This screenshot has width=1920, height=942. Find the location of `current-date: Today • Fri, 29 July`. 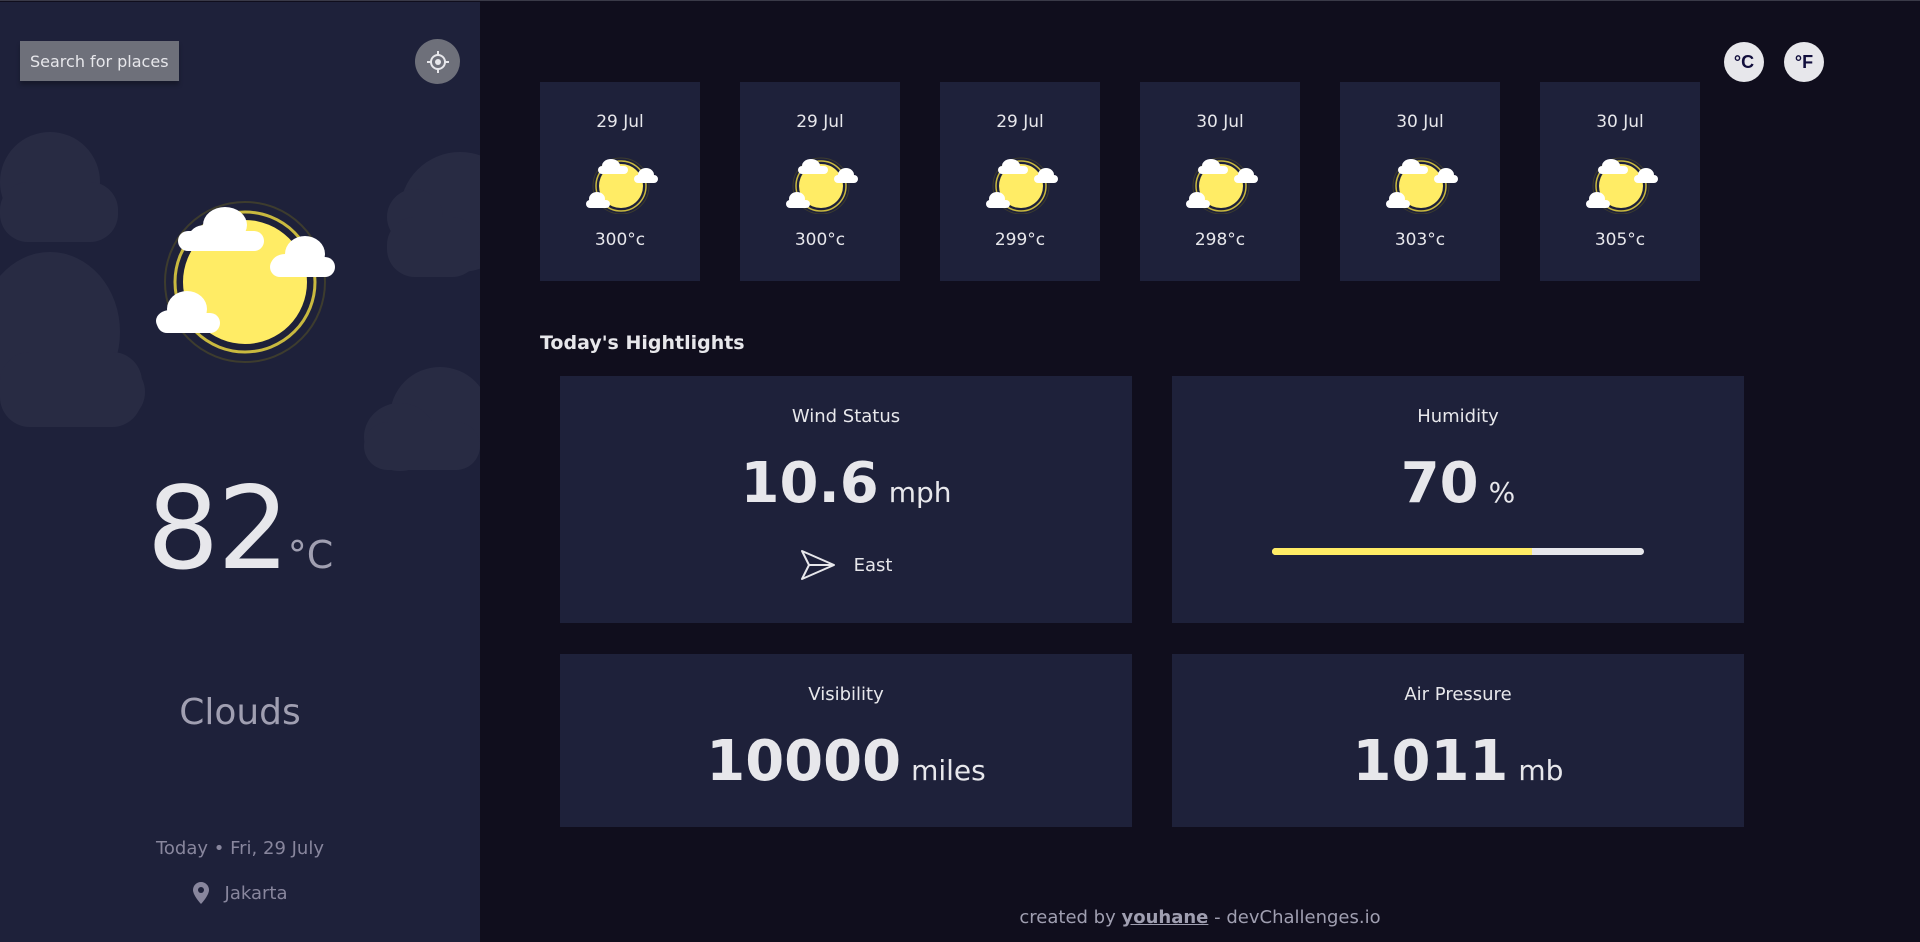

current-date: Today • Fri, 29 July is located at coordinates (239, 848).